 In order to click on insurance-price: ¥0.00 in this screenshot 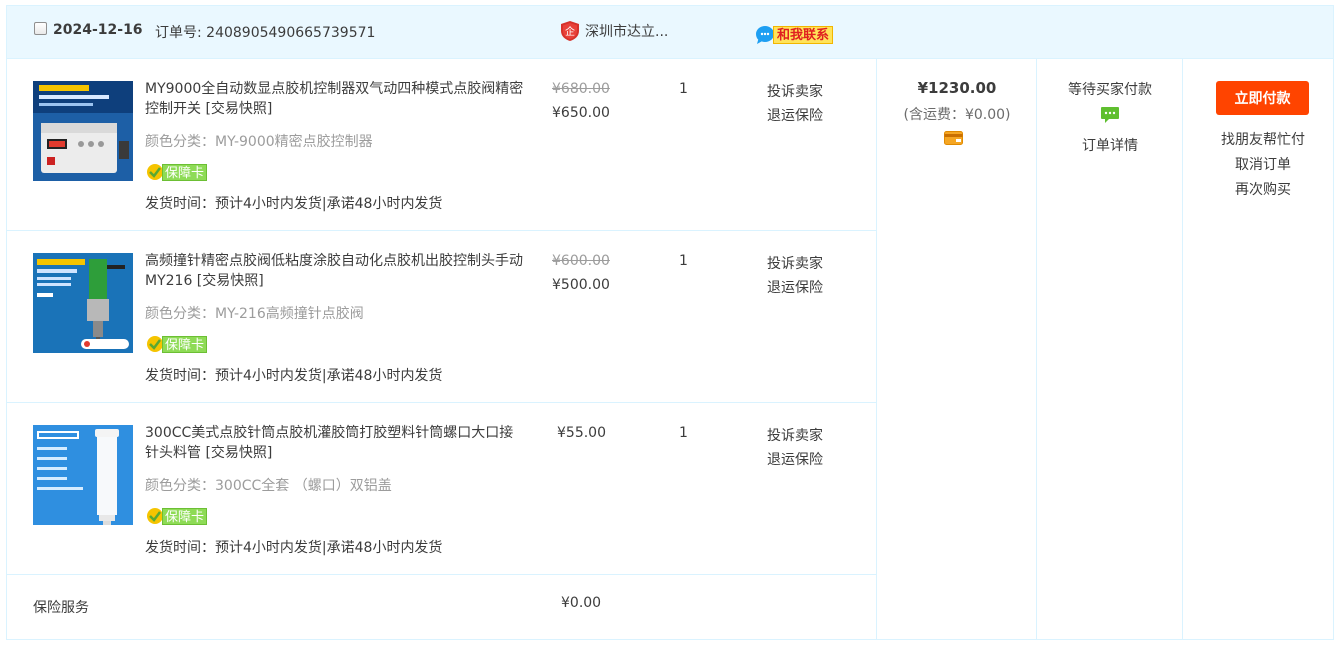, I will do `click(581, 603)`.